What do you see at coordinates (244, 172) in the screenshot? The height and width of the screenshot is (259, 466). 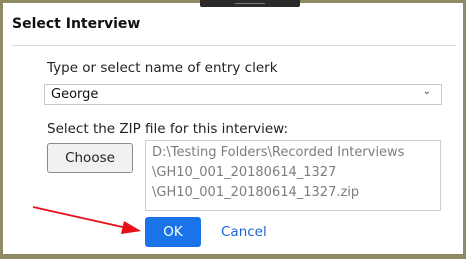 I see `zip-path-line: \GH10_001_20180614_1327` at bounding box center [244, 172].